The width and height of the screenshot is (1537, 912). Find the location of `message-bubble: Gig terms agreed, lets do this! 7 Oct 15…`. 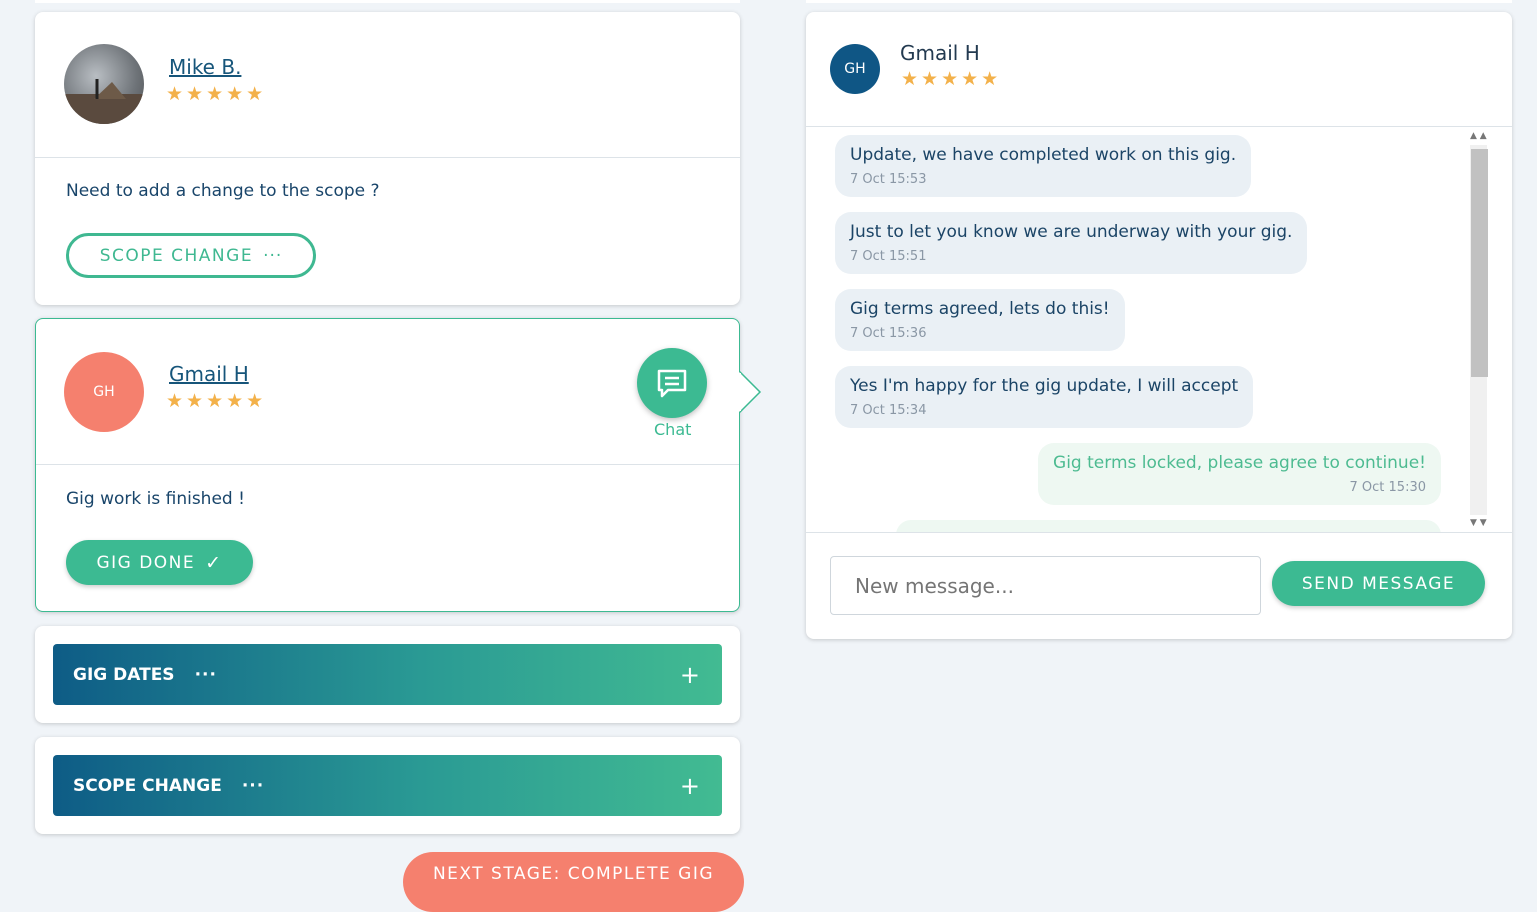

message-bubble: Gig terms agreed, lets do this! 7 Oct 15… is located at coordinates (980, 320).